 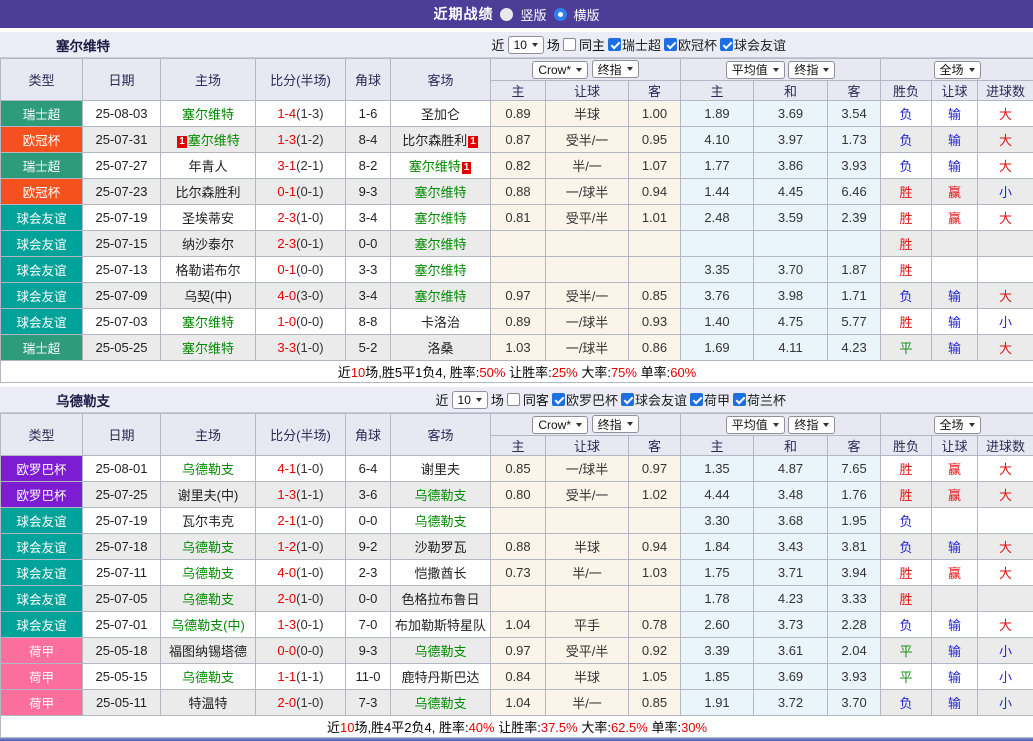 I want to click on avg-draw-cell: 4.45, so click(x=791, y=192).